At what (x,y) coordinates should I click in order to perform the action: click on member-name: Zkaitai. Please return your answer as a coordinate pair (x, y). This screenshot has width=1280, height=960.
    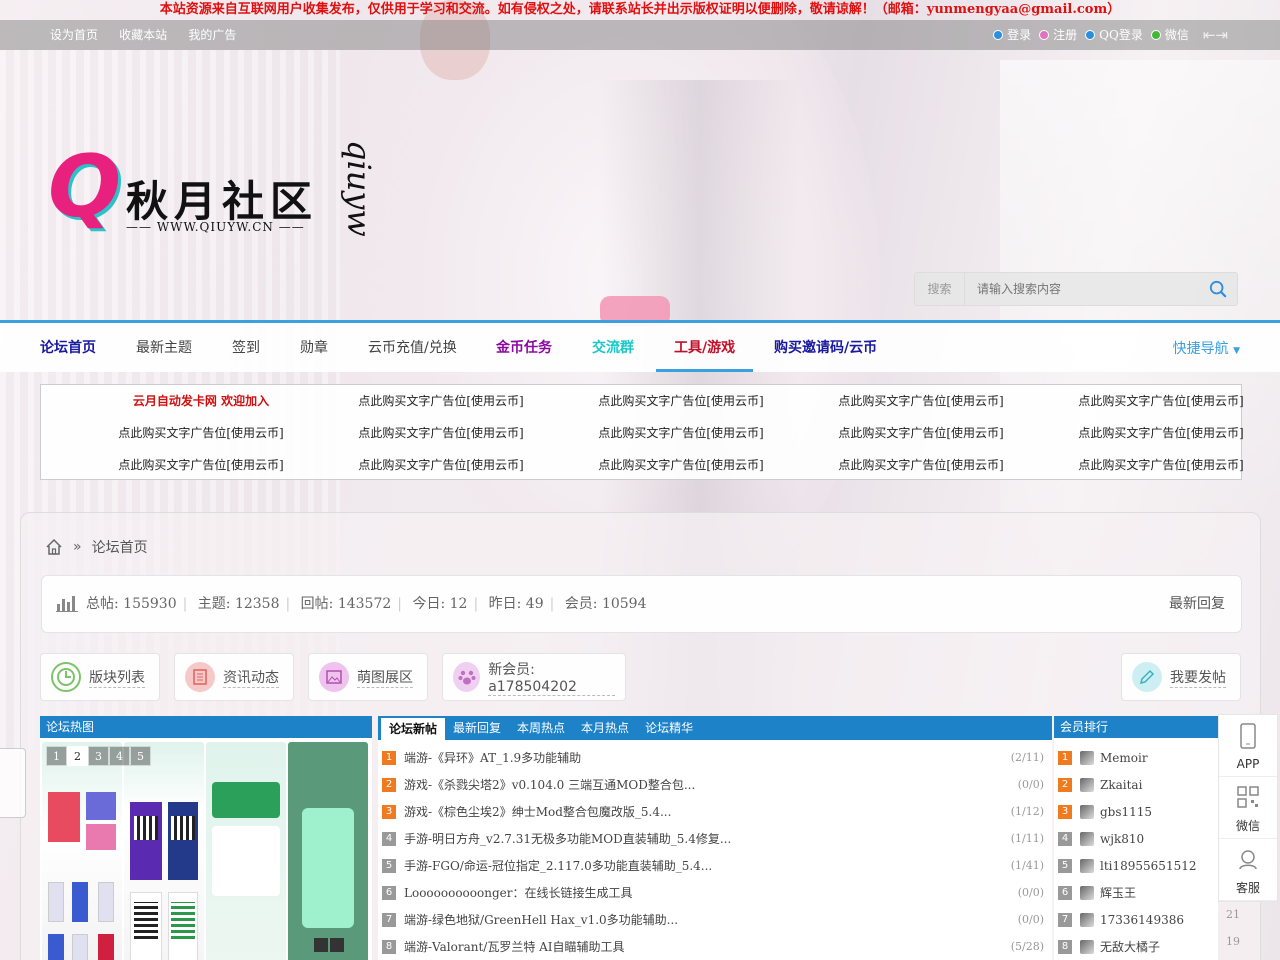
    Looking at the image, I should click on (1121, 785).